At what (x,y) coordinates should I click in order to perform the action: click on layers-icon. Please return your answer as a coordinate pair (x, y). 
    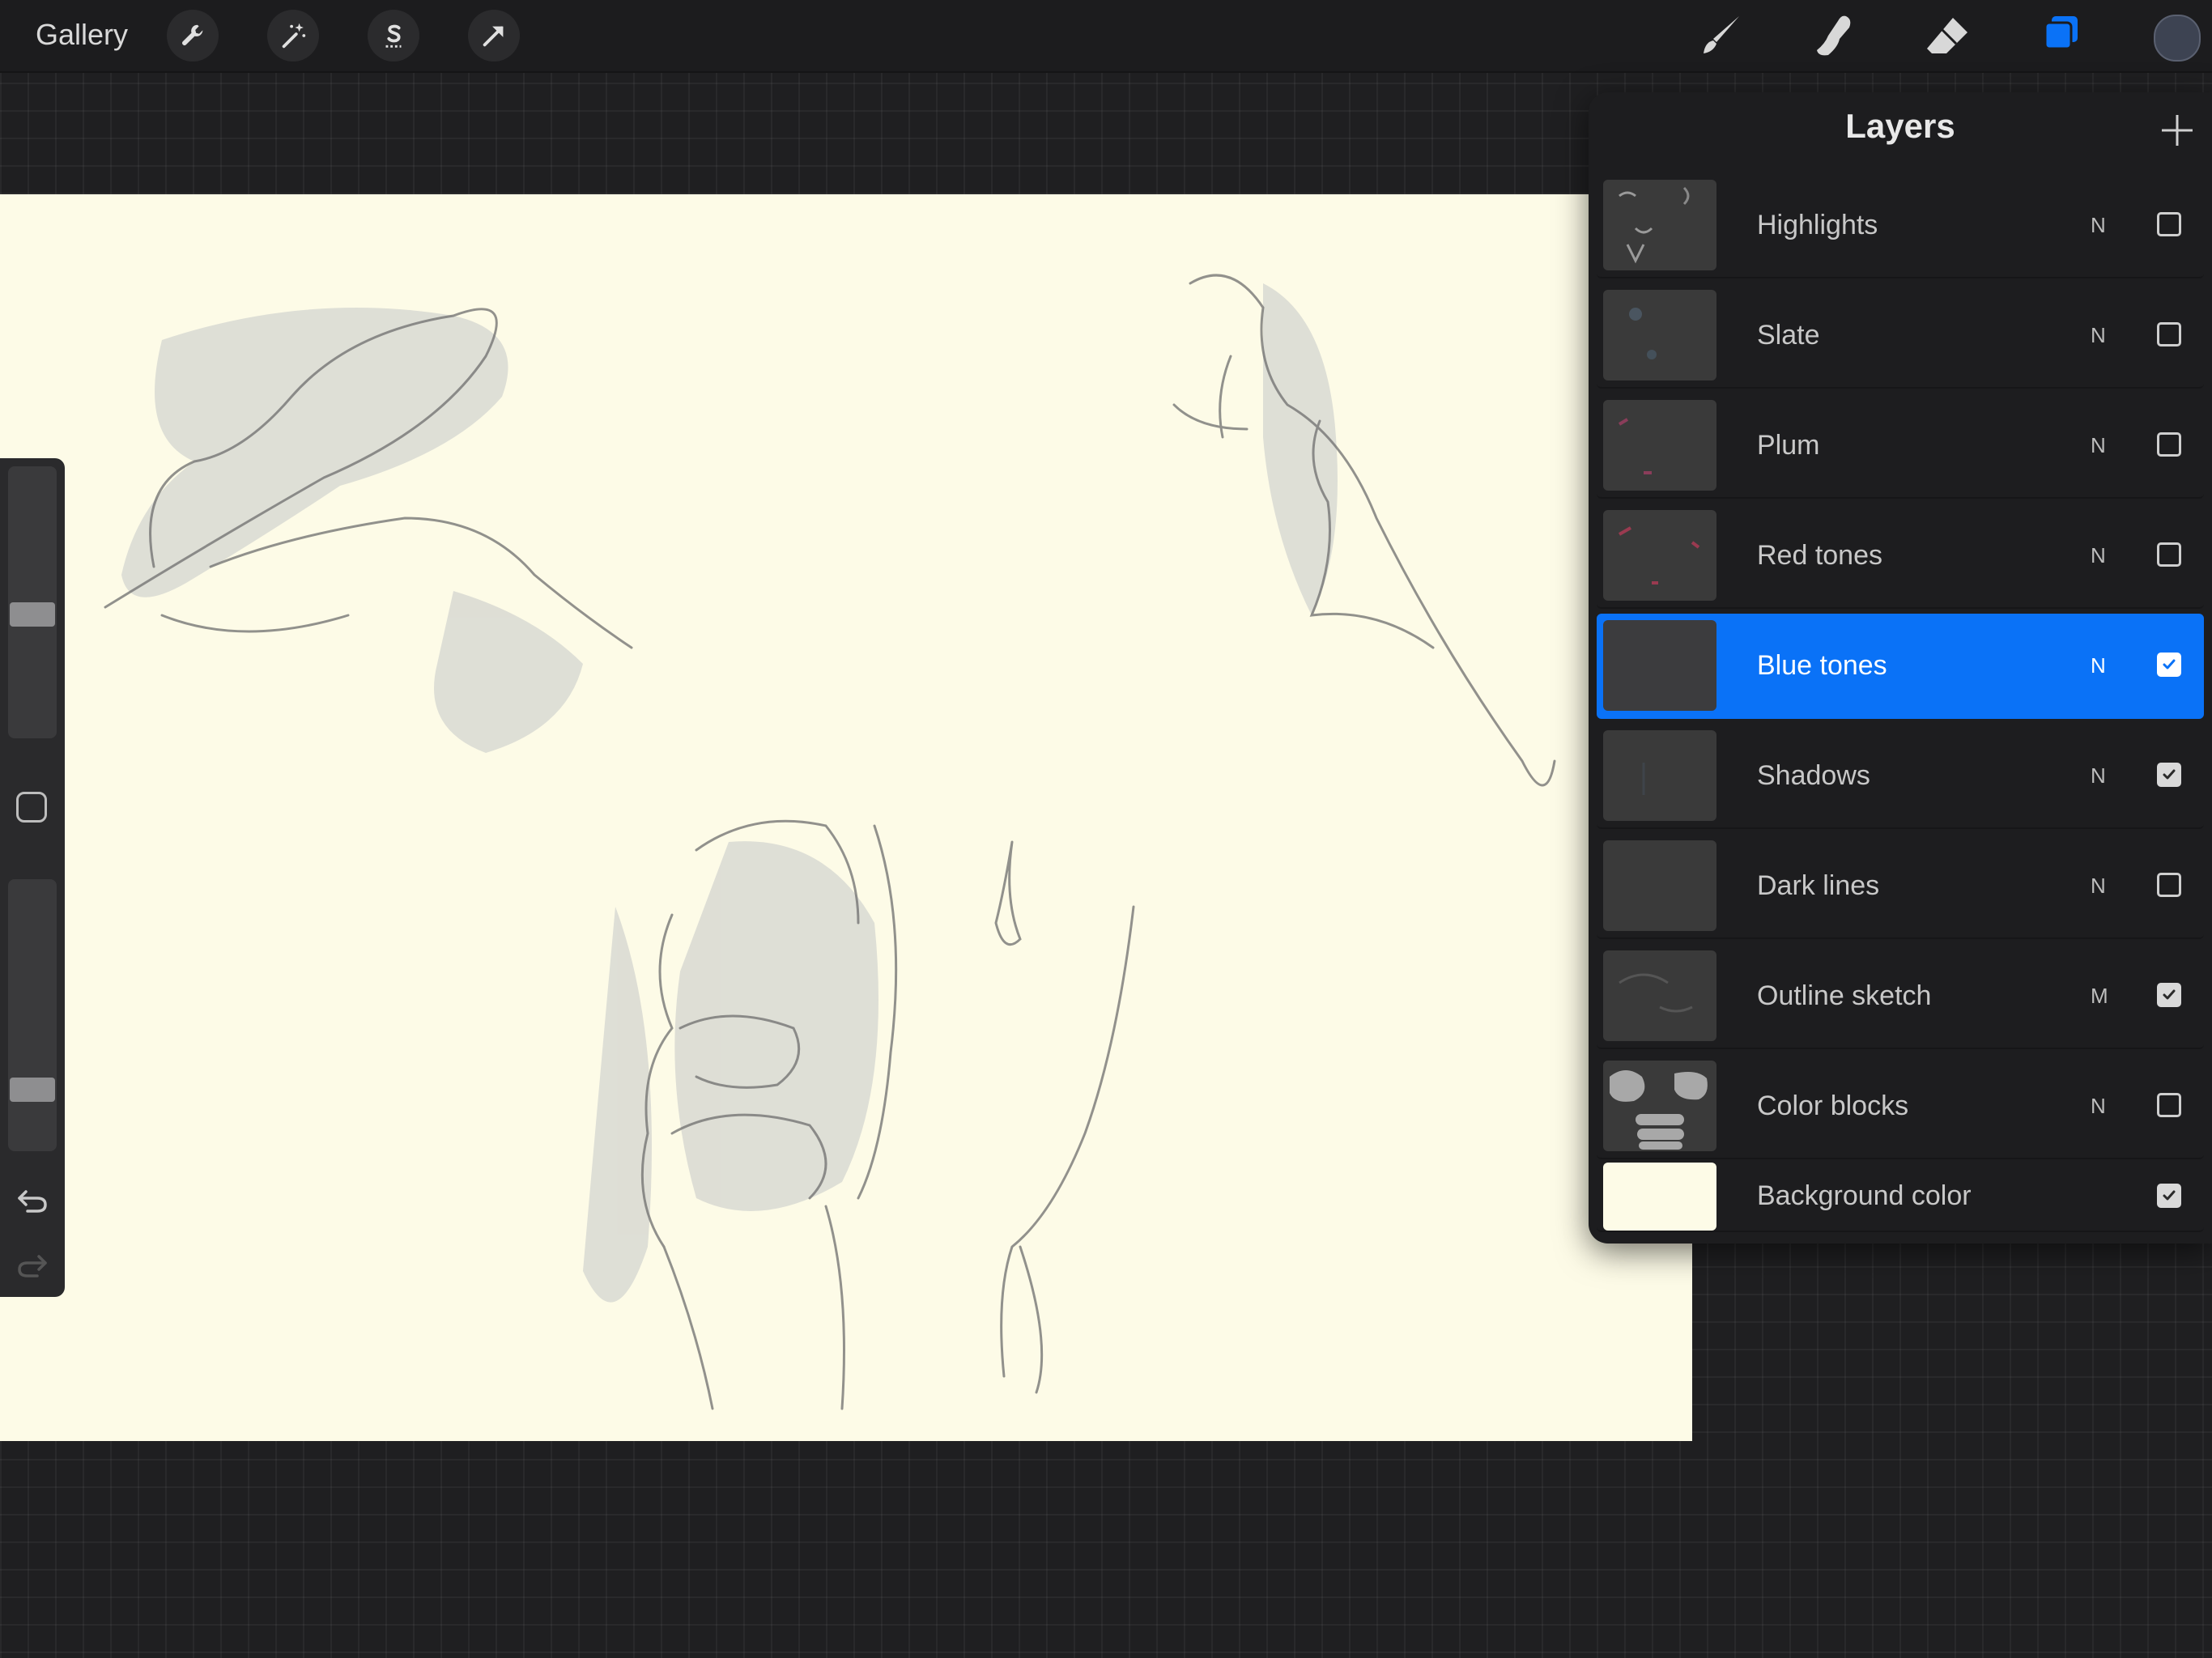
    Looking at the image, I should click on (2061, 33).